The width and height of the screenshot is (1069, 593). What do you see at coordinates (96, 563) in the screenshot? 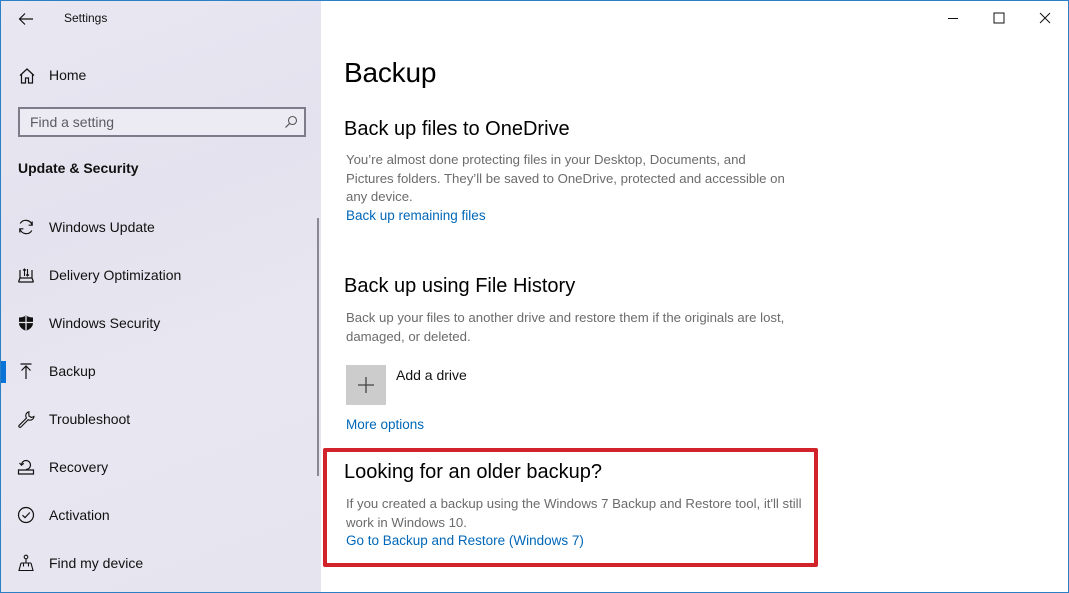
I see `sidebar-item-label: Find my device` at bounding box center [96, 563].